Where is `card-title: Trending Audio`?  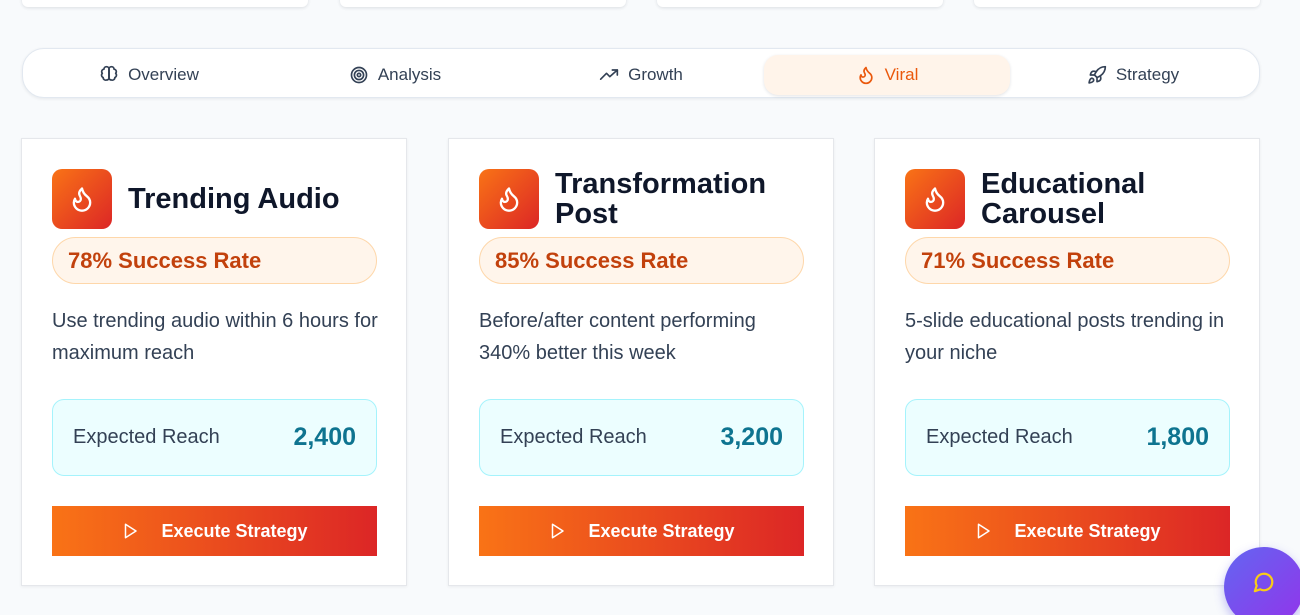 card-title: Trending Audio is located at coordinates (234, 199).